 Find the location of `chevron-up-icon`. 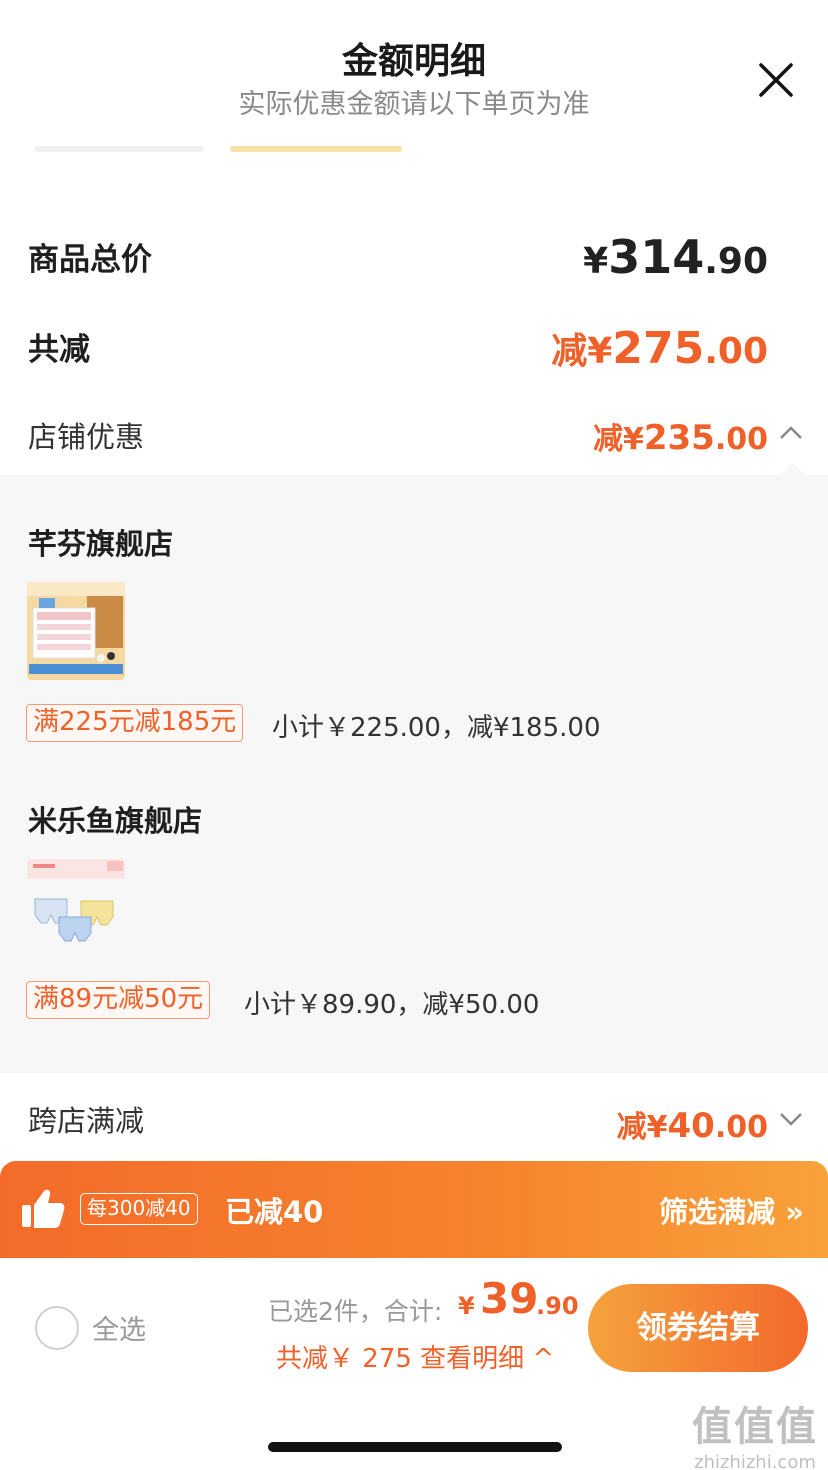

chevron-up-icon is located at coordinates (791, 433).